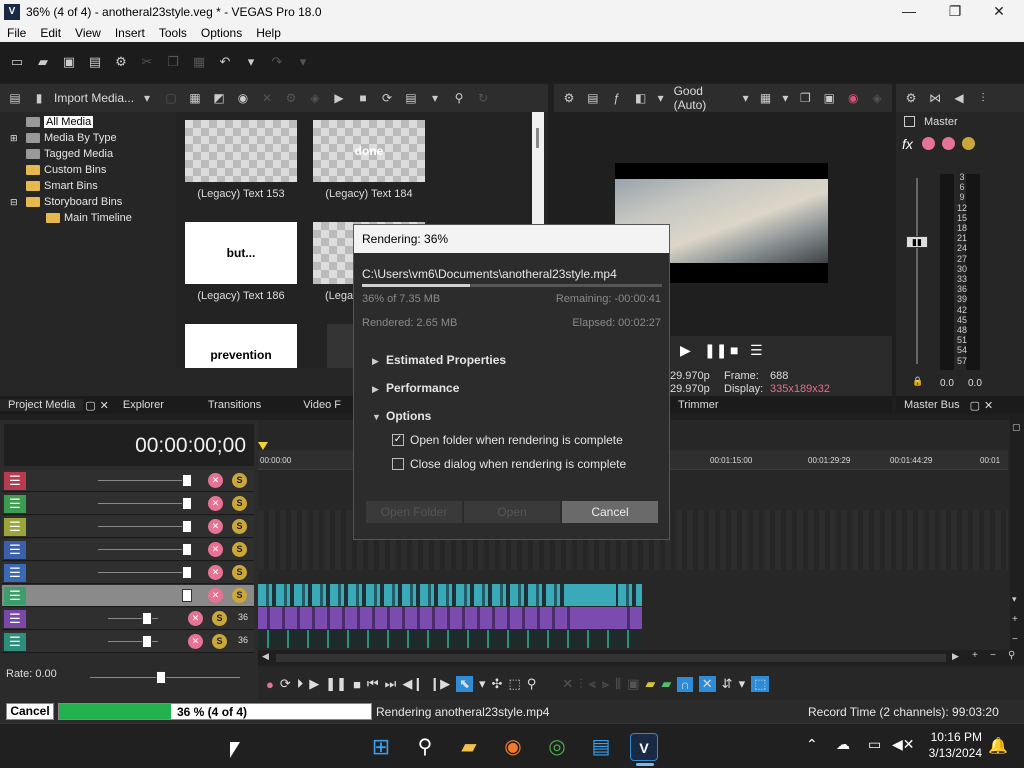 This screenshot has height=768, width=1024. What do you see at coordinates (932, 405) in the screenshot?
I see `tab-master-bus: Master Bus` at bounding box center [932, 405].